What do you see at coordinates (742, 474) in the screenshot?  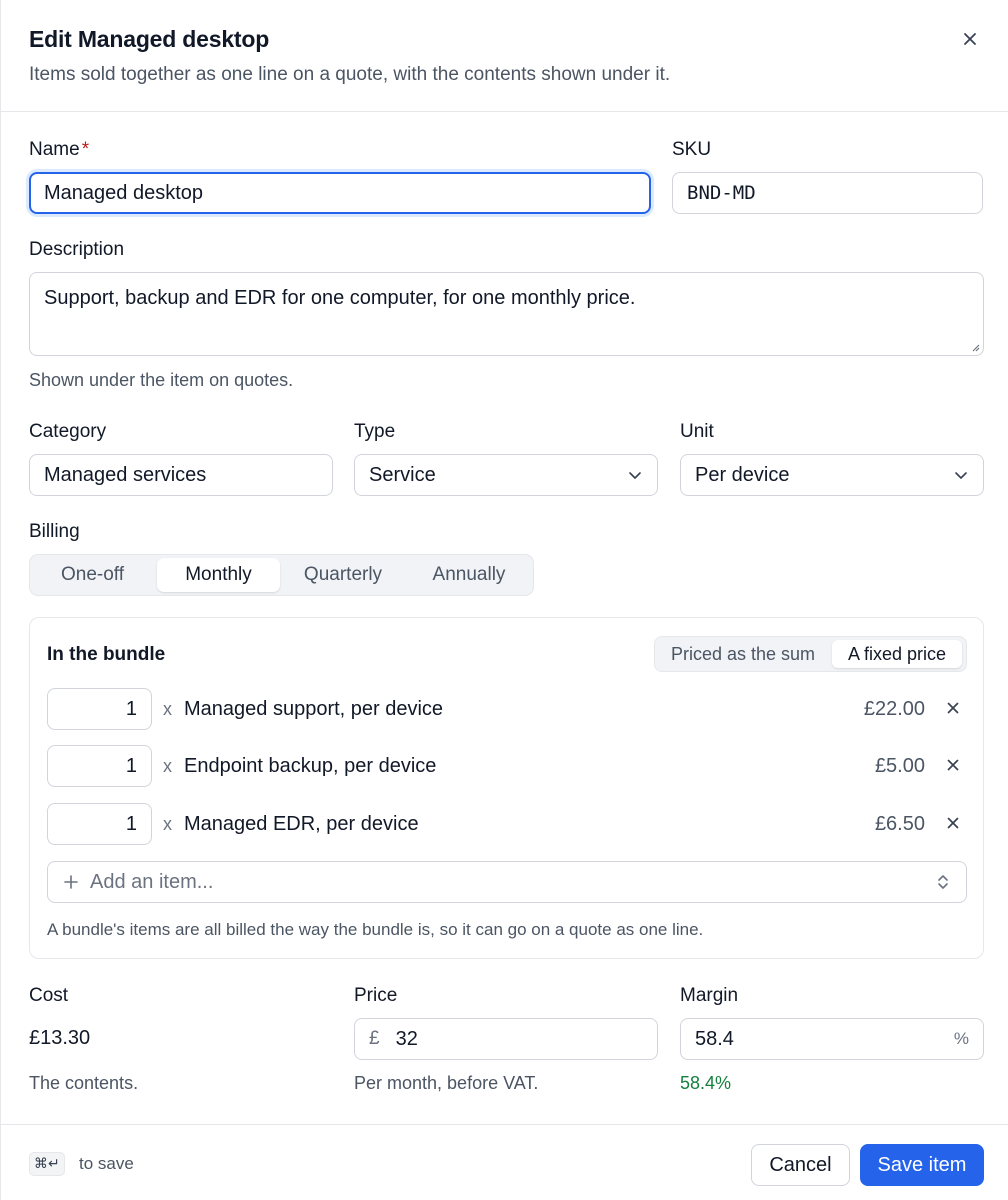 I see `unit-value: Per device` at bounding box center [742, 474].